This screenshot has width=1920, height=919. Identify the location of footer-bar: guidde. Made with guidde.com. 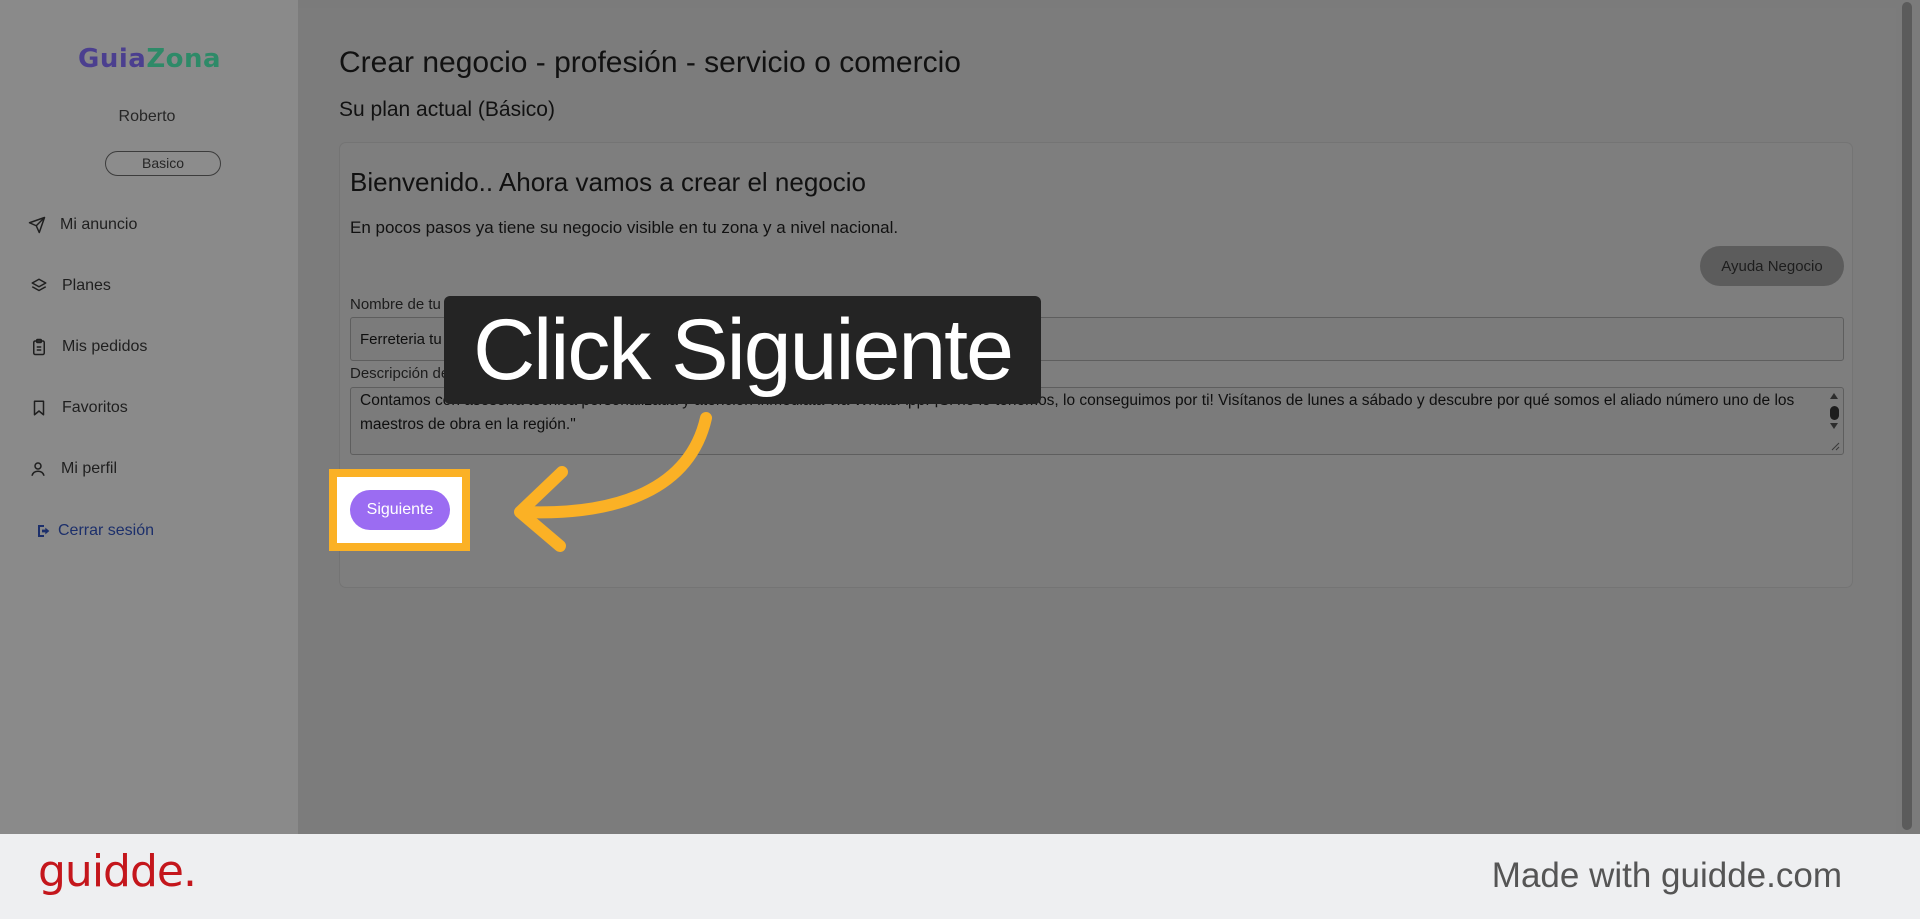
(960, 876).